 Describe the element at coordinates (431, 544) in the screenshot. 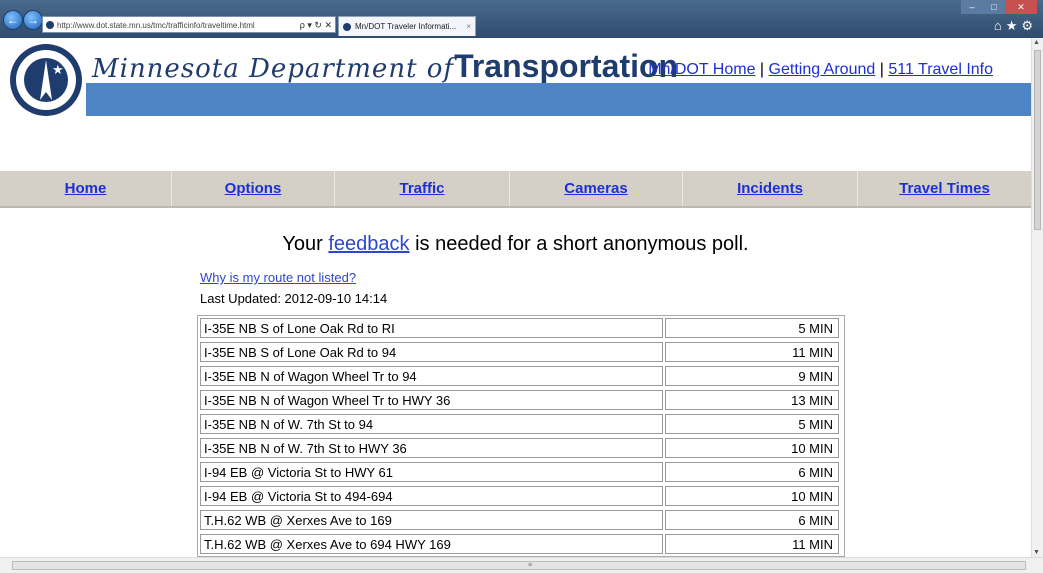

I see `route-name: T.H.62 WB @ Xerxes Ave to 694 HWY 169` at that location.